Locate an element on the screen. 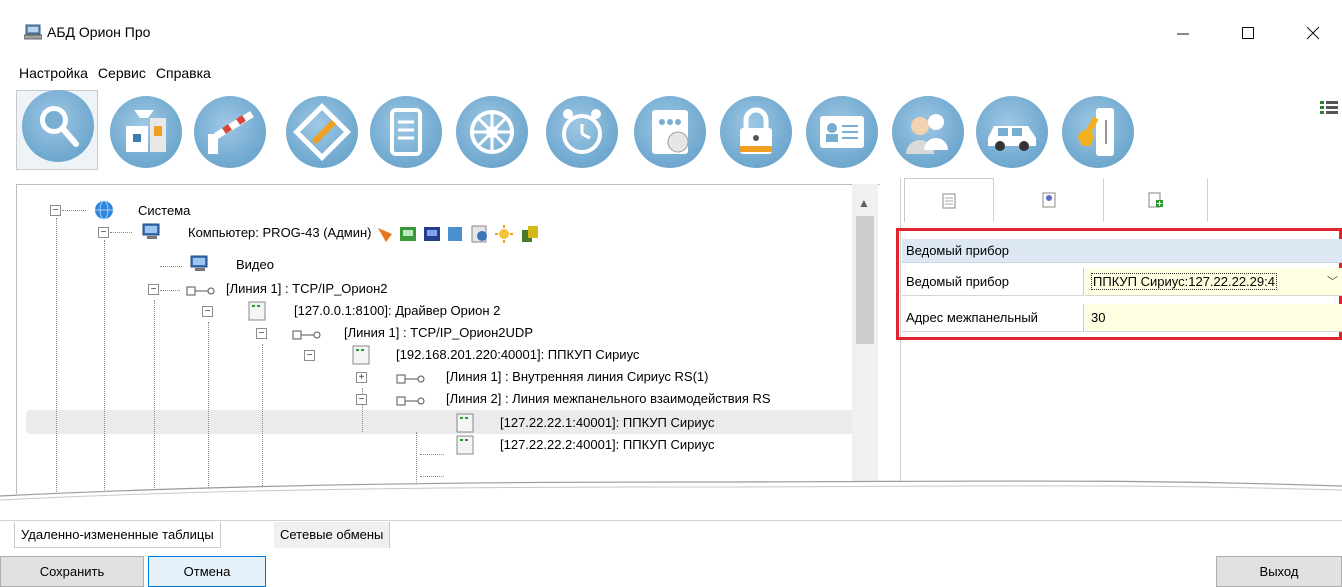 Image resolution: width=1342 pixels, height=587 pixels. video-computer-icon is located at coordinates (199, 263).